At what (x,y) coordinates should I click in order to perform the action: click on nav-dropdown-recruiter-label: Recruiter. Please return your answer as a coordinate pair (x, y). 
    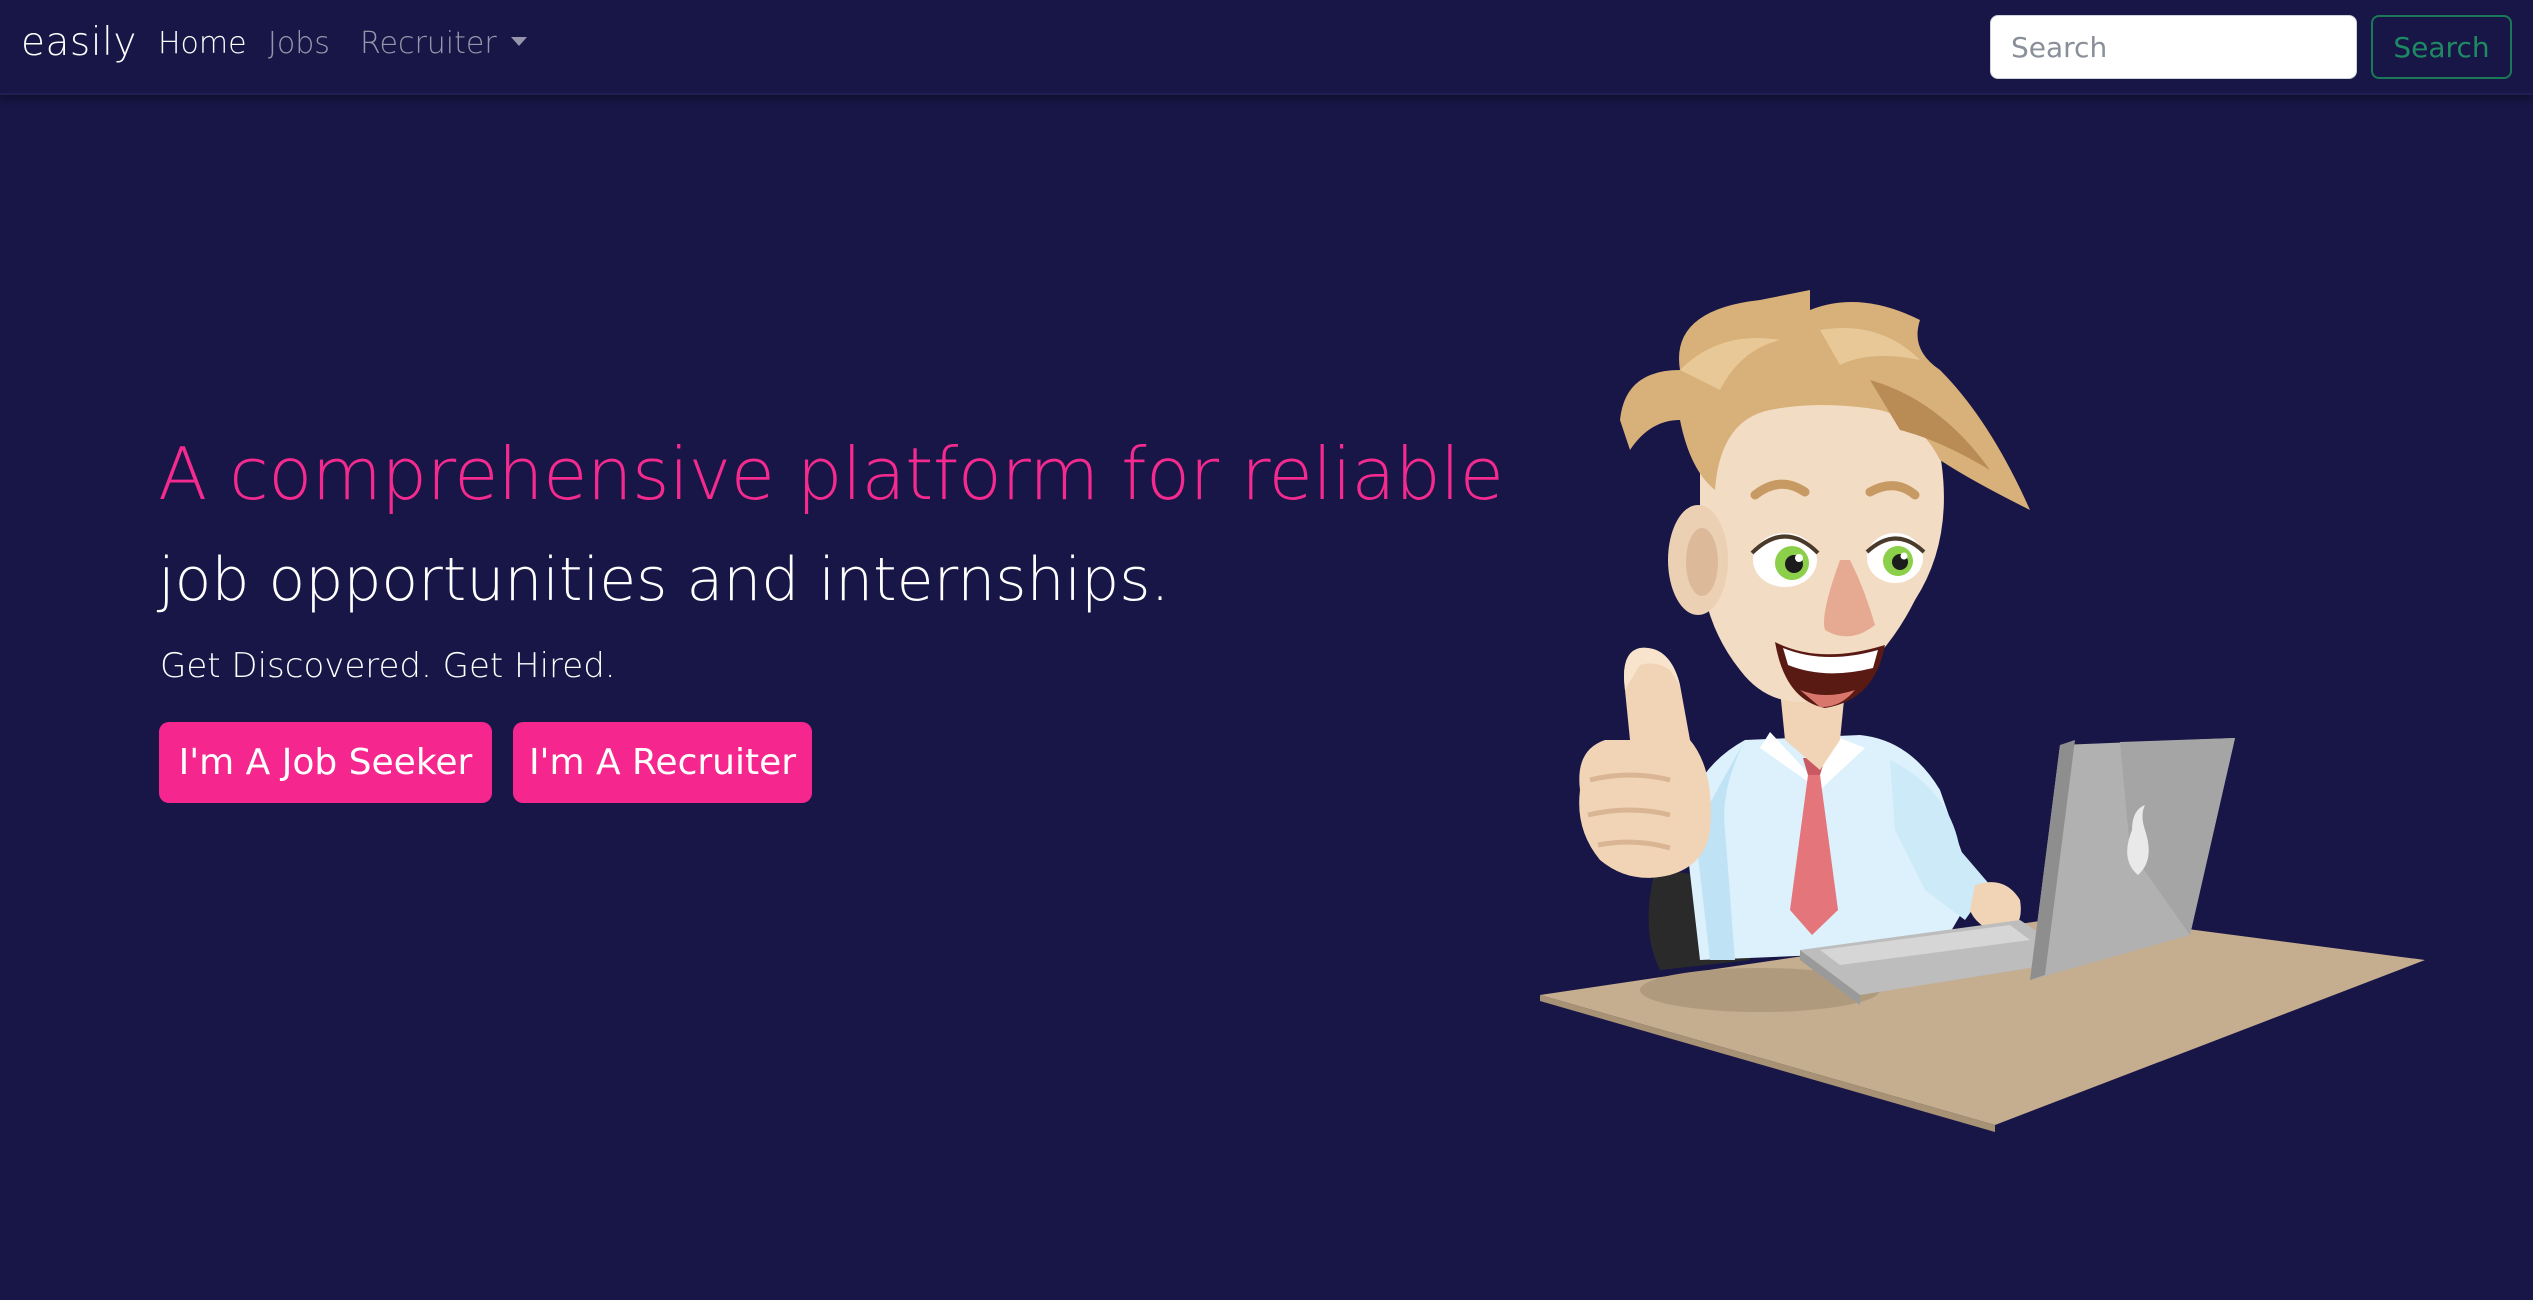
    Looking at the image, I should click on (428, 43).